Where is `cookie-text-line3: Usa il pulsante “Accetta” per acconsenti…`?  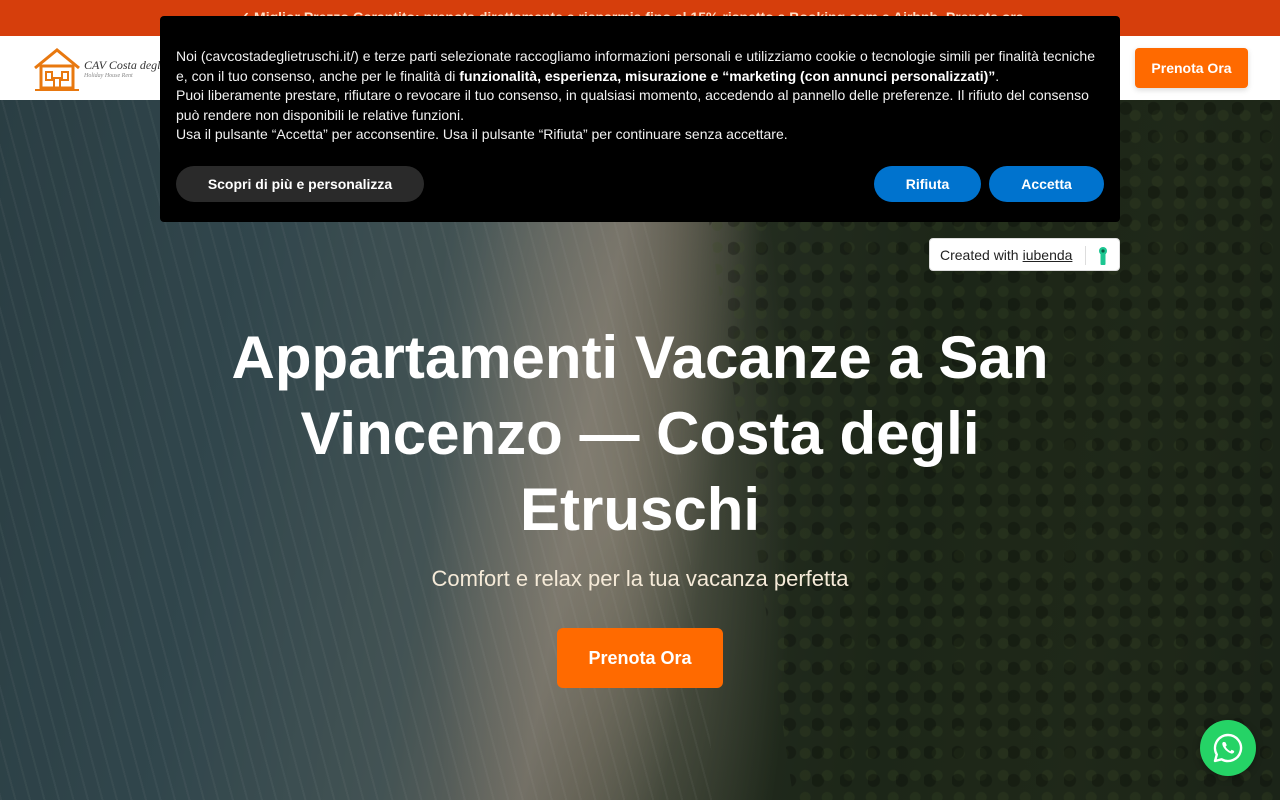
cookie-text-line3: Usa il pulsante “Accetta” per acconsenti… is located at coordinates (482, 134).